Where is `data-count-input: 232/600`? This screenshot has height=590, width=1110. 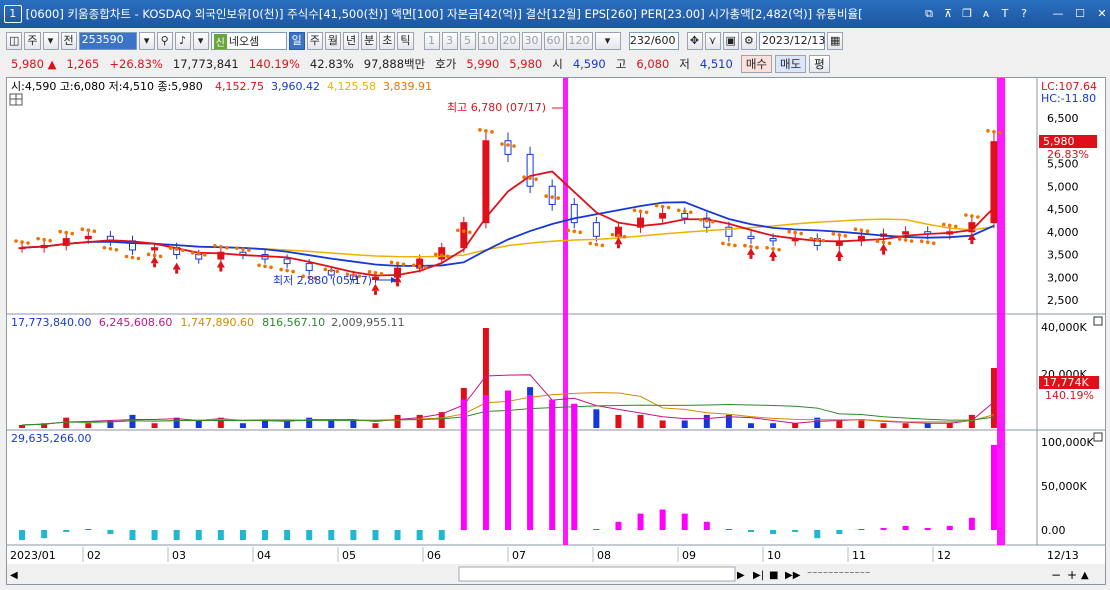
data-count-input: 232/600 is located at coordinates (653, 41).